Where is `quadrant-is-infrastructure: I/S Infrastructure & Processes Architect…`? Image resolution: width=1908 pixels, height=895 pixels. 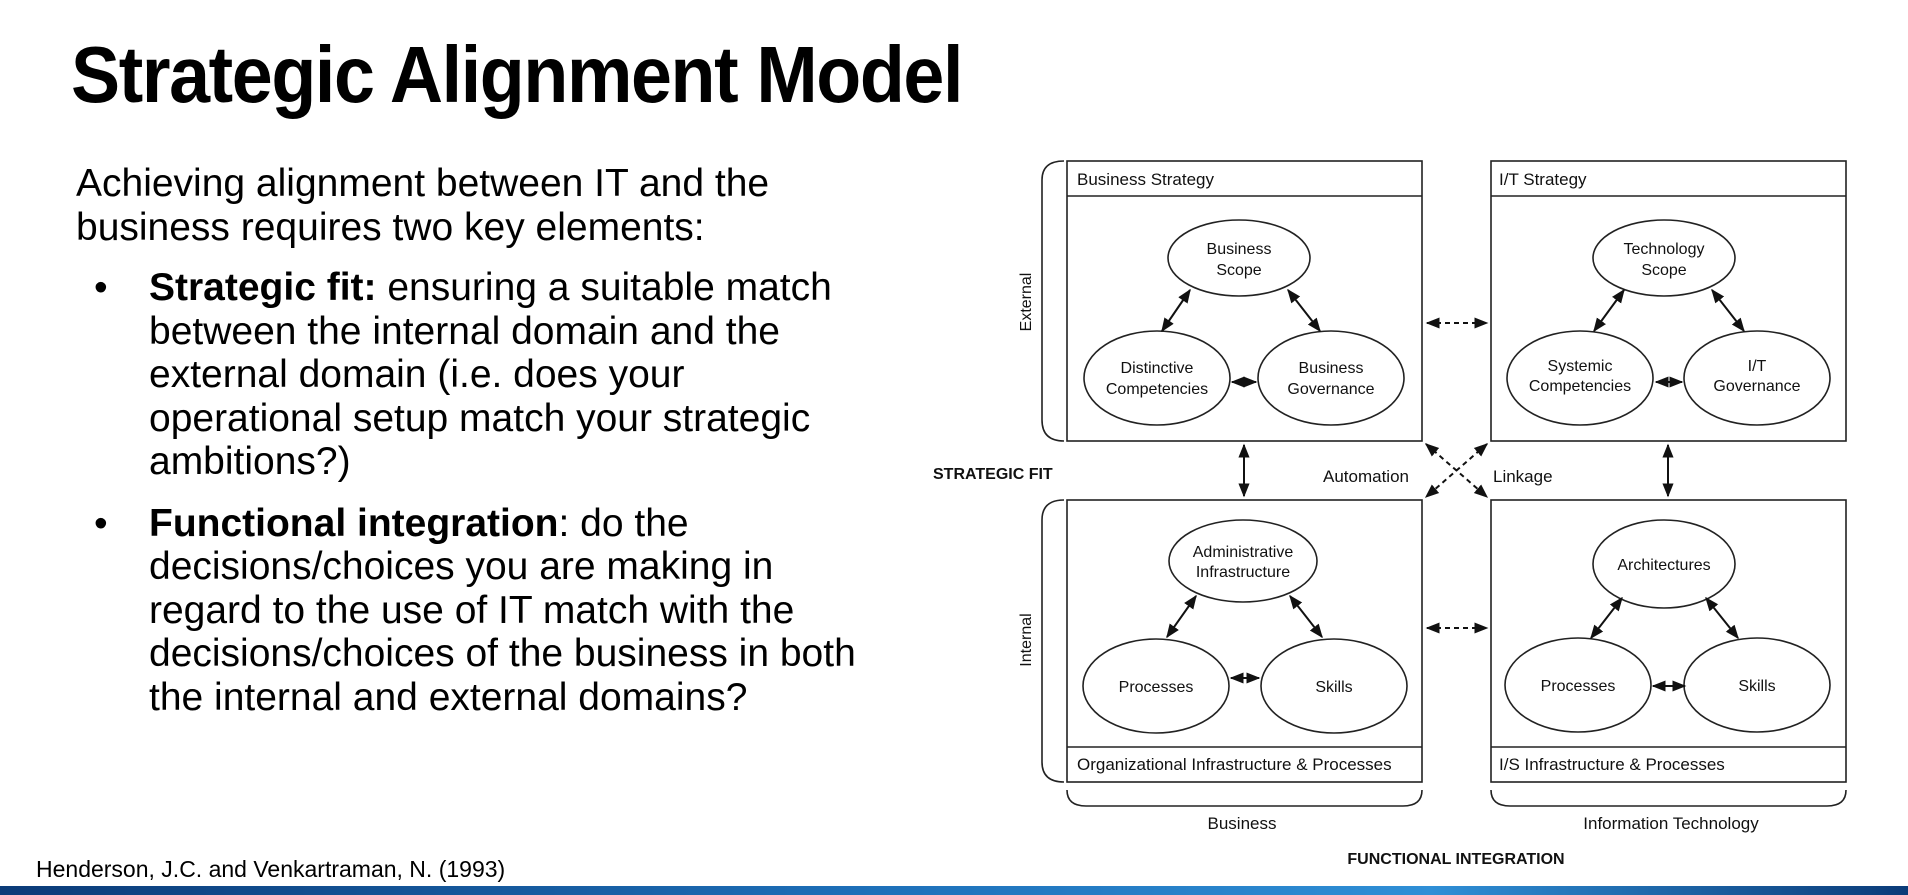
quadrant-is-infrastructure: I/S Infrastructure & Processes Architect… is located at coordinates (1668, 641).